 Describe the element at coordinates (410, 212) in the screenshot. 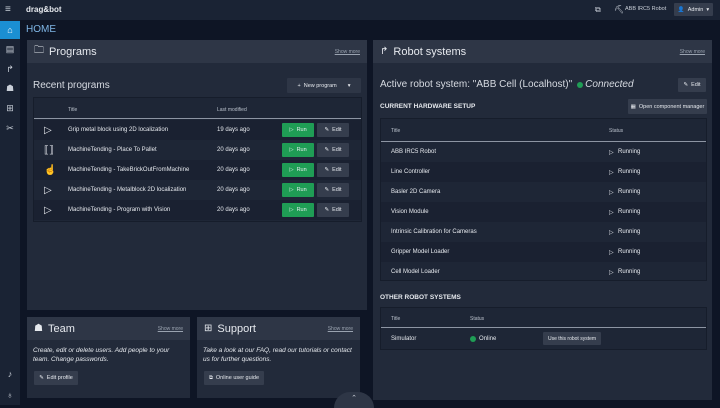

I see `component-title: Vision Module` at that location.